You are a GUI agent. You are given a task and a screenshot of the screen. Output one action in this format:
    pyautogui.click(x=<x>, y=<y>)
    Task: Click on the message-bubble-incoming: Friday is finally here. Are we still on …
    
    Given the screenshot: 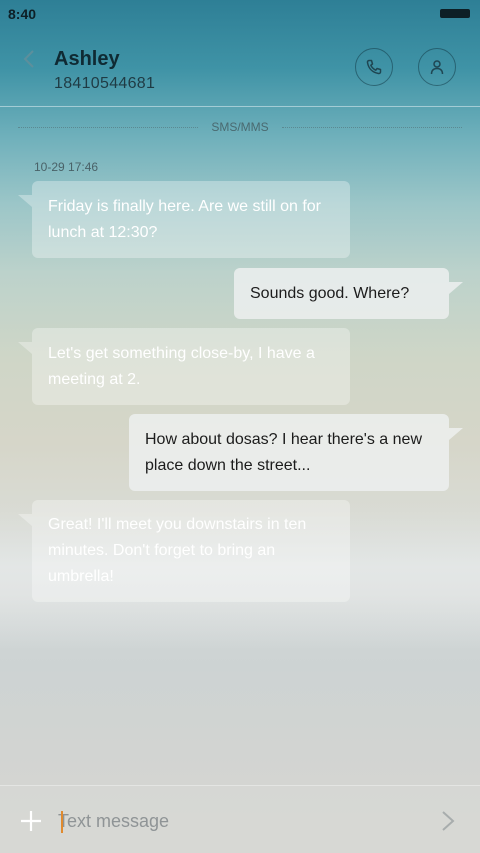 What is the action you would take?
    pyautogui.click(x=184, y=219)
    